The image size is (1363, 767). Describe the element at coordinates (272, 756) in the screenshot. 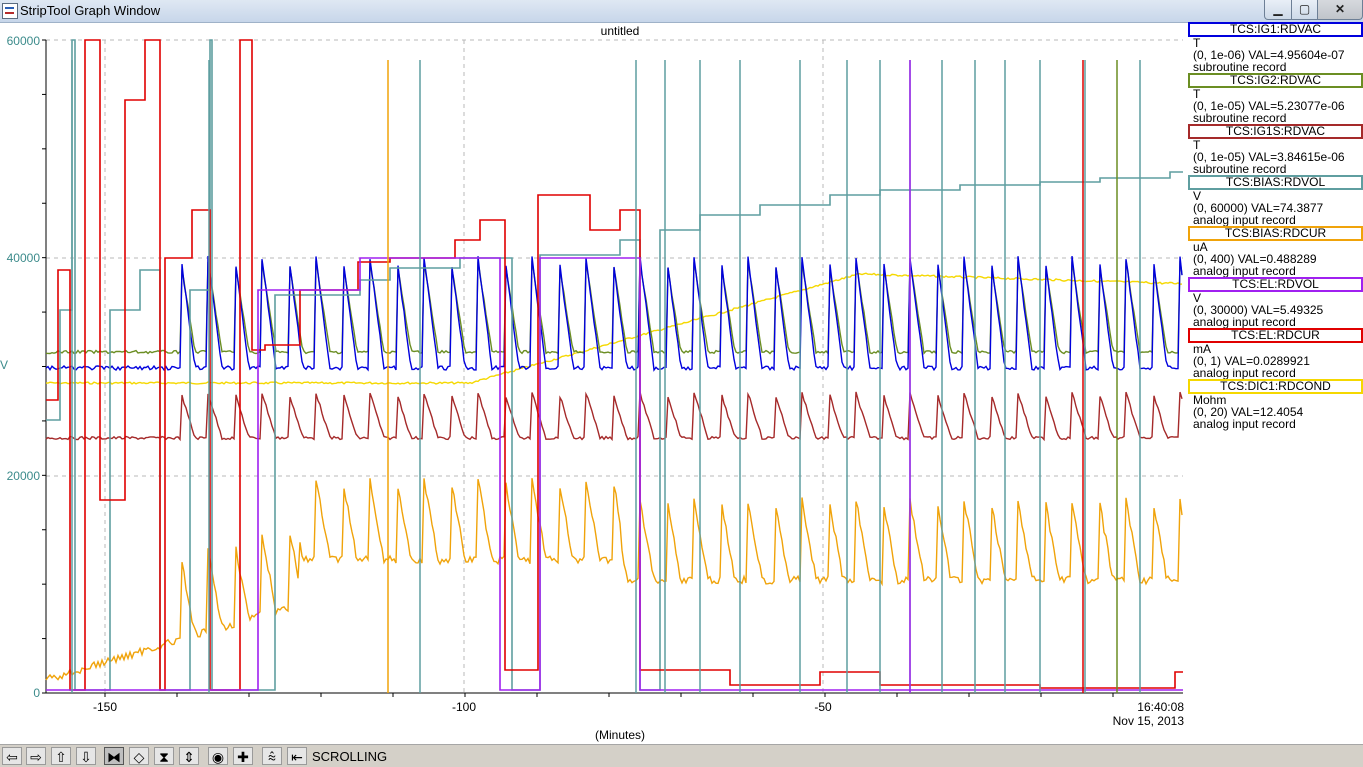

I see `autoscale-button: ⩯` at that location.